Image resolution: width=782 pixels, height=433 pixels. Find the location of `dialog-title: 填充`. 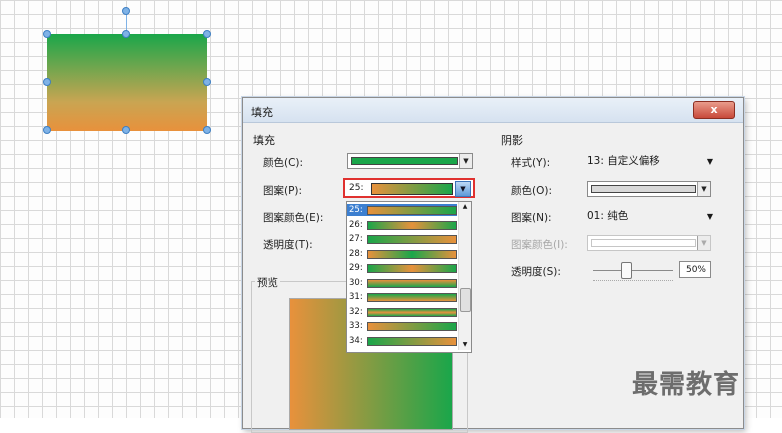

dialog-title: 填充 is located at coordinates (262, 112).